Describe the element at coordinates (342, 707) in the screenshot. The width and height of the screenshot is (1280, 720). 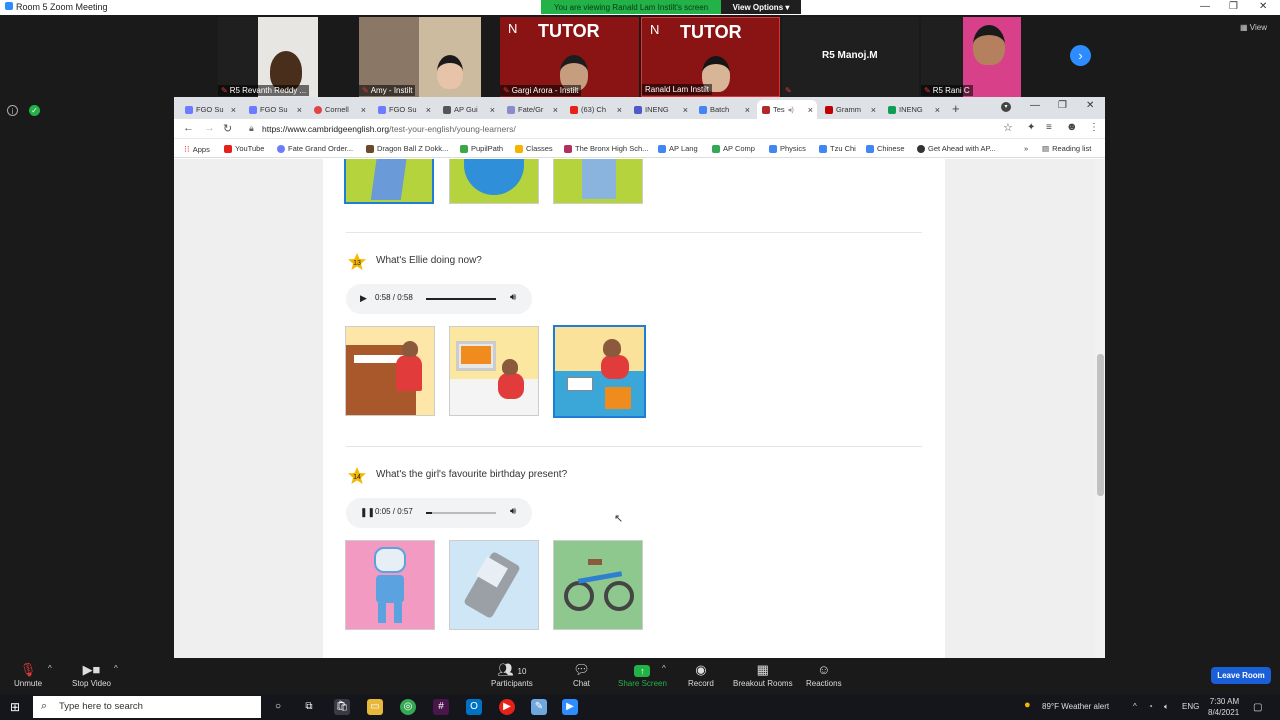
I see `store-icon: 🛍︎` at that location.